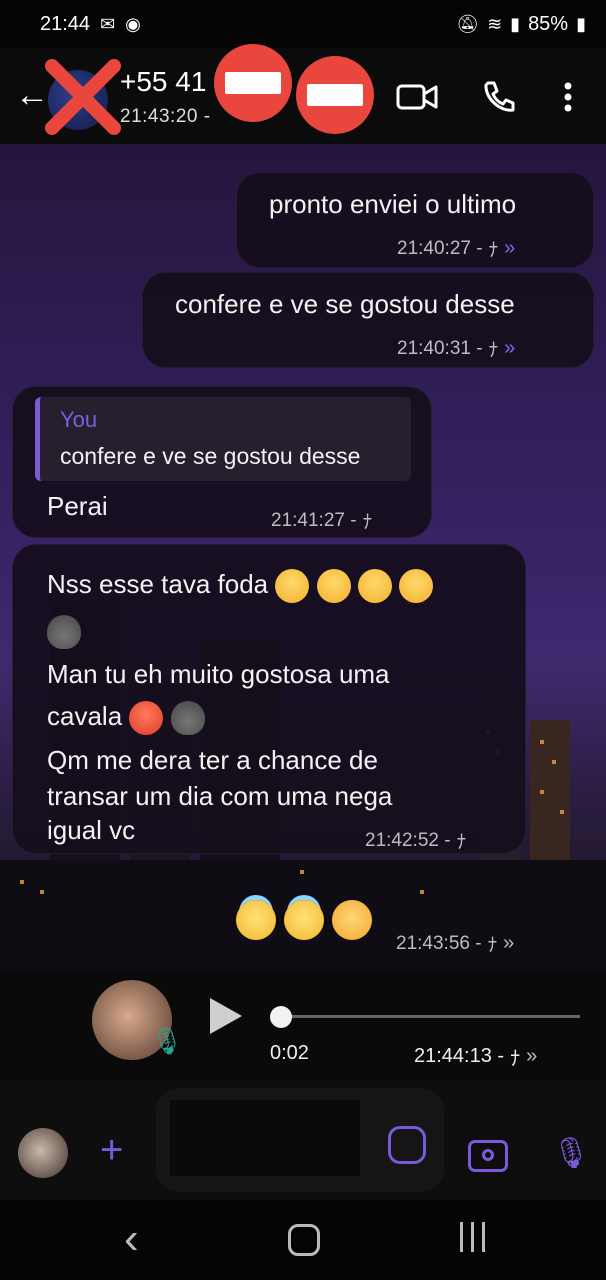 The image size is (606, 1280). What do you see at coordinates (459, 1056) in the screenshot?
I see `message-time: 21:44:13 -` at bounding box center [459, 1056].